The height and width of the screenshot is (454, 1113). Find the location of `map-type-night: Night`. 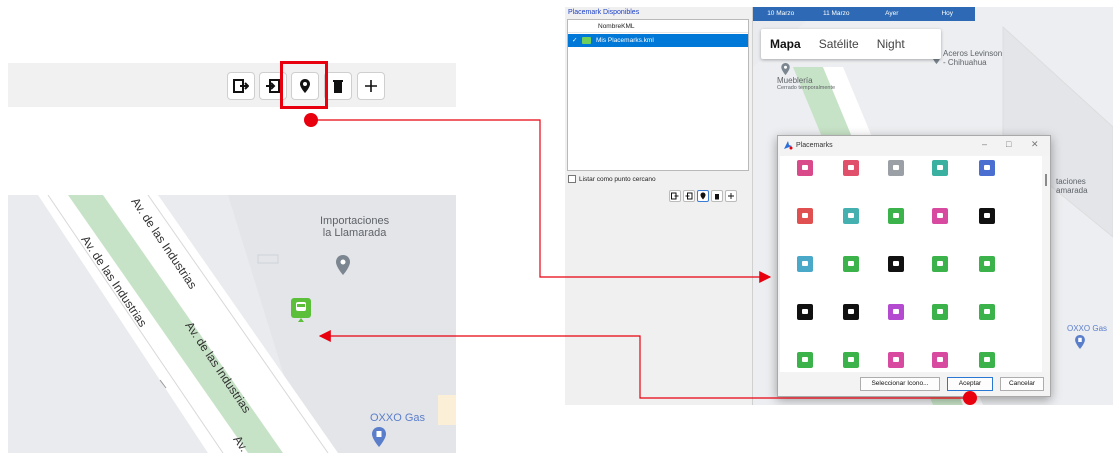

map-type-night: Night is located at coordinates (891, 44).